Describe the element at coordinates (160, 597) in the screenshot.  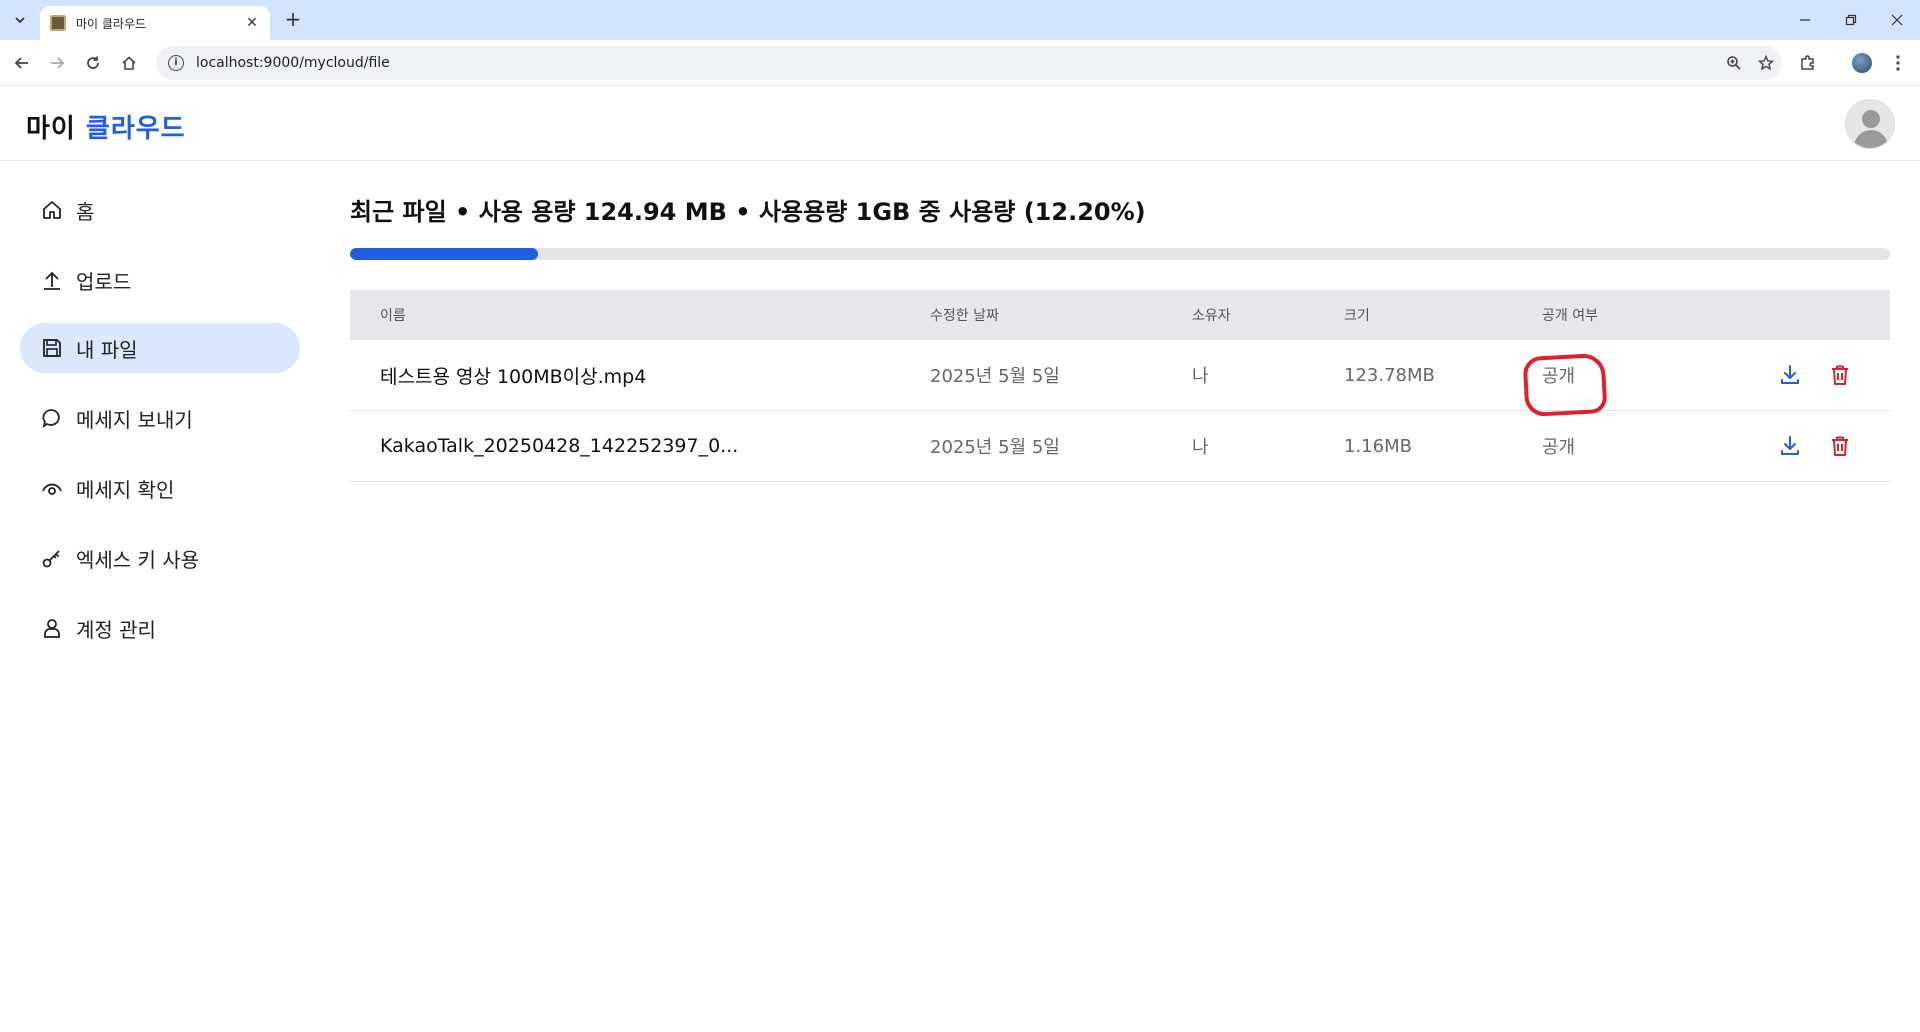
I see `sidebar: 홈 업로드 내 파일 메세지 보내기 메세지 확인 엑세스 키 사용 계정 관리` at that location.